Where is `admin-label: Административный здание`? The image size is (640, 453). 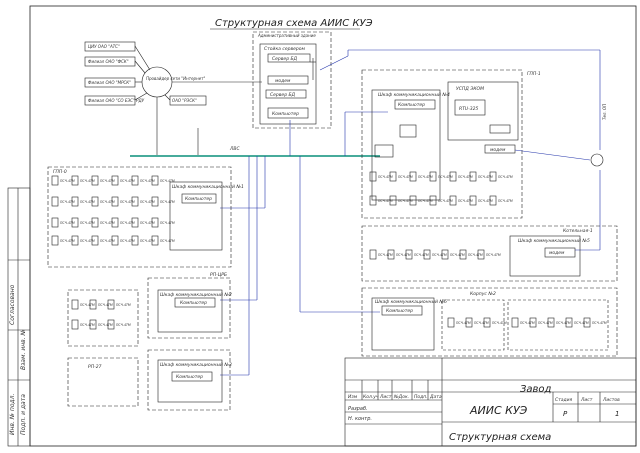 admin-label: Административный здание is located at coordinates (286, 35).